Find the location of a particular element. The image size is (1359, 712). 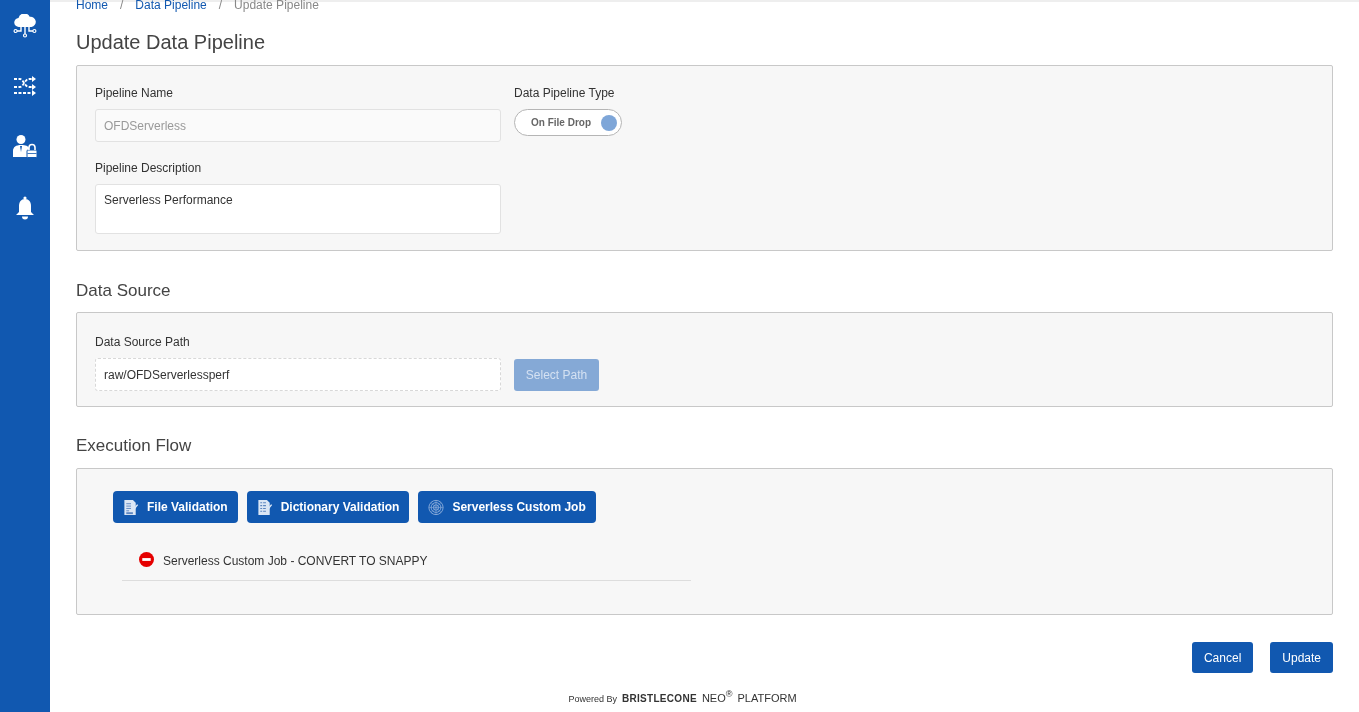

job-button: Dictionary Validation is located at coordinates (328, 507).